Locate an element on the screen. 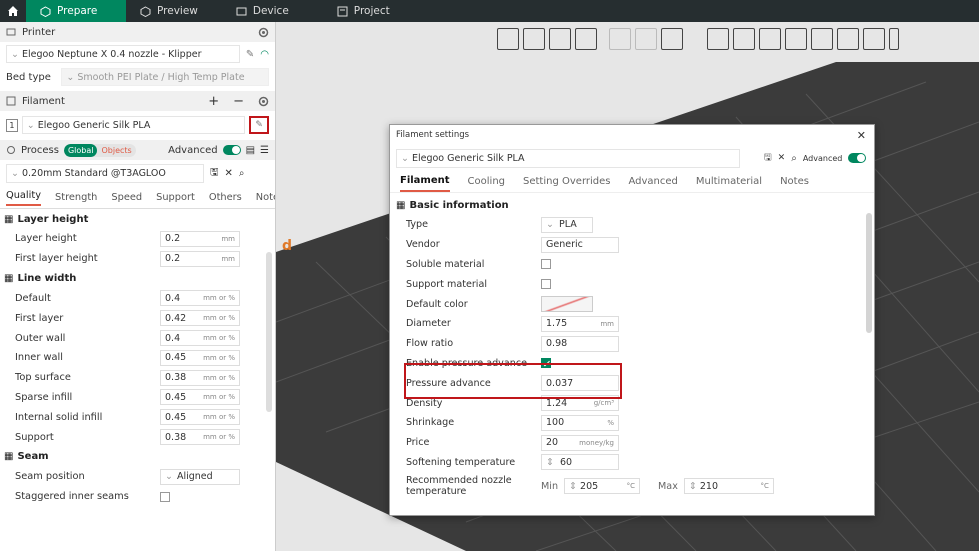 Image resolution: width=979 pixels, height=551 pixels. support-paint-icon is located at coordinates (848, 39).